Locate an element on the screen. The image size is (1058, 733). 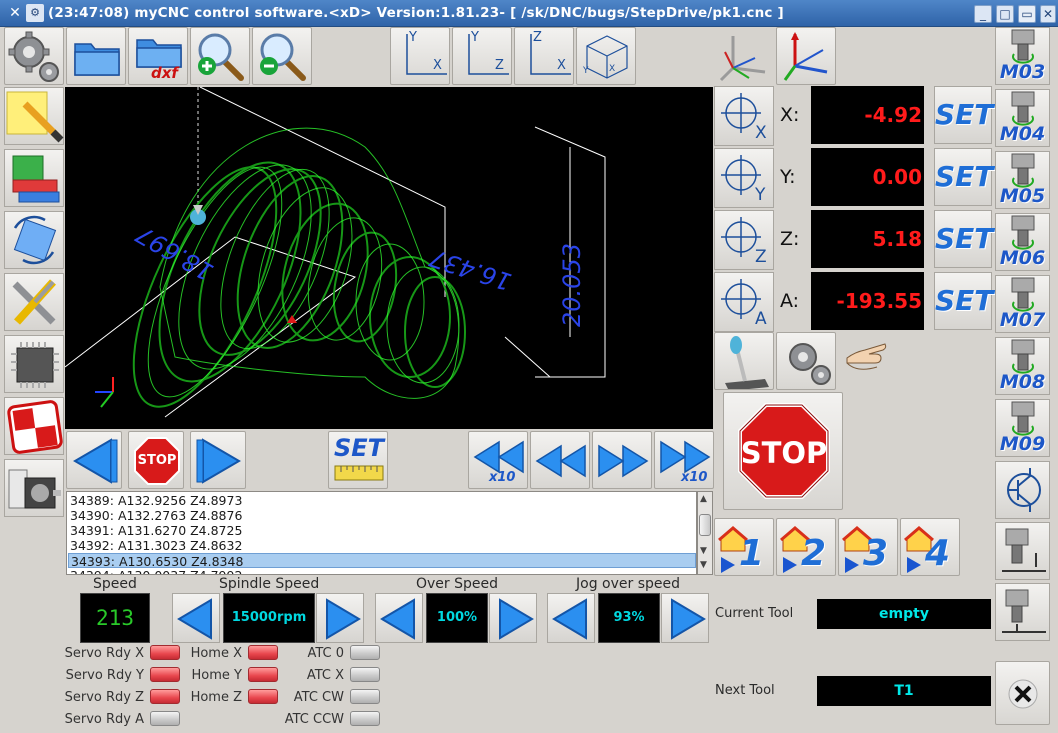
pause-stop-button: STOP is located at coordinates (156, 460).